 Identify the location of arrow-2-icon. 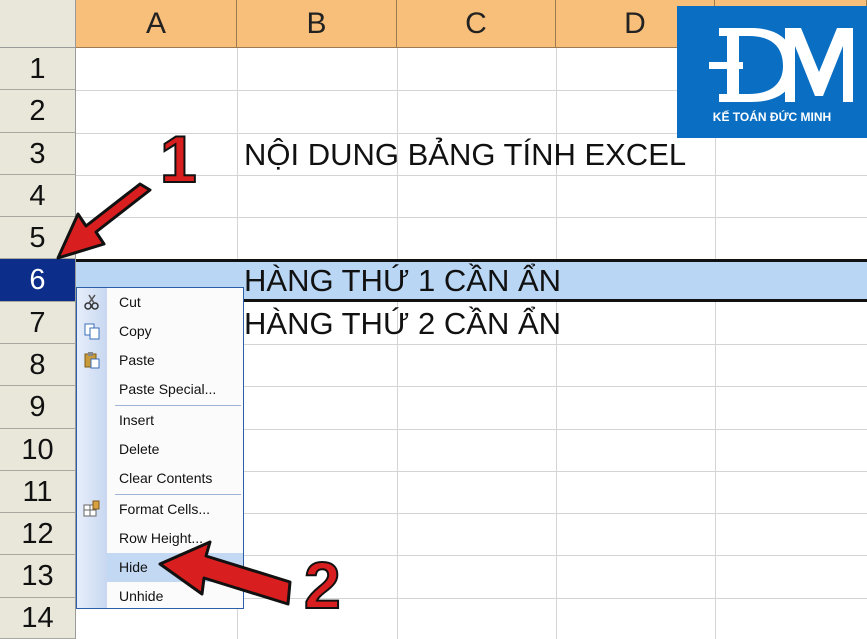
(225, 573).